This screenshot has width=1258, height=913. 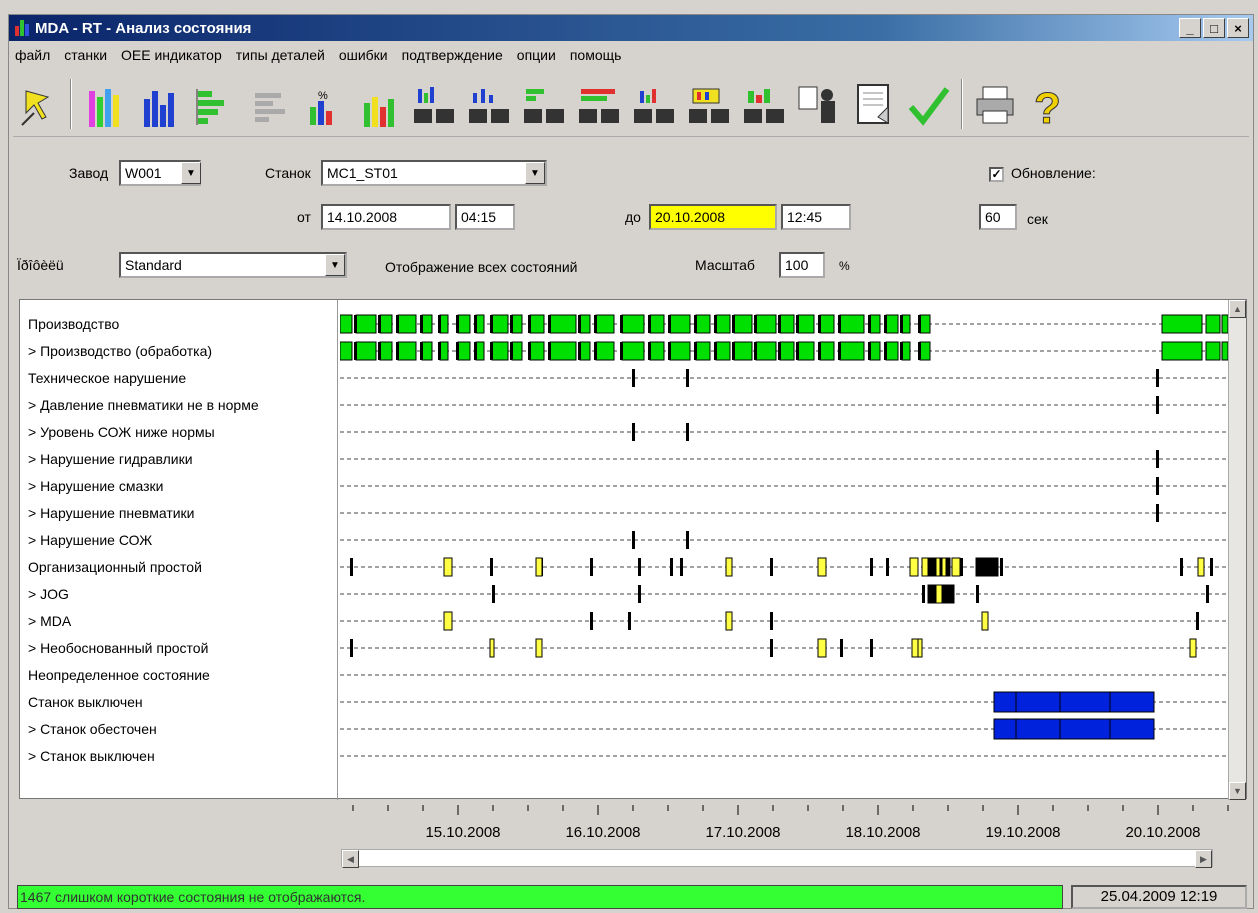 What do you see at coordinates (1238, 28) in the screenshot?
I see `close-button: ×` at bounding box center [1238, 28].